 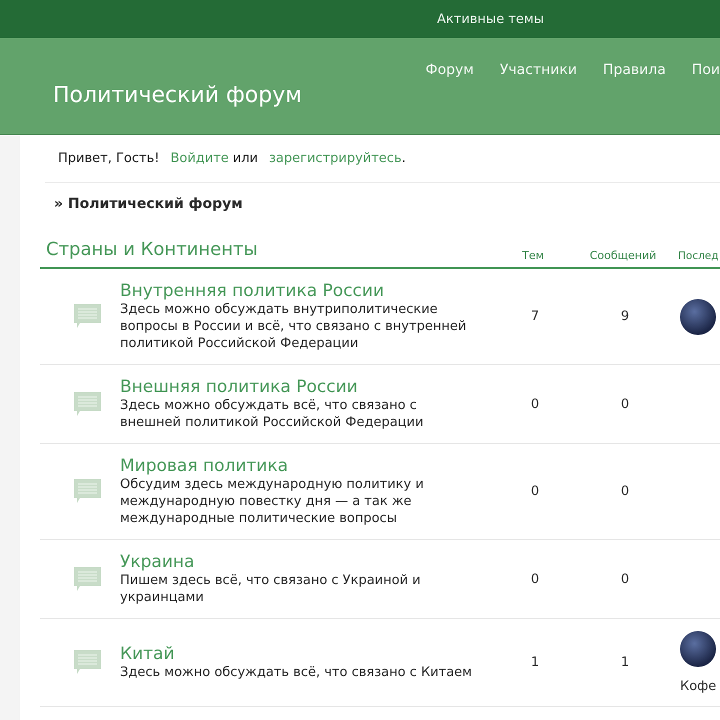 What do you see at coordinates (535, 662) in the screenshot?
I see `topics-count: 1` at bounding box center [535, 662].